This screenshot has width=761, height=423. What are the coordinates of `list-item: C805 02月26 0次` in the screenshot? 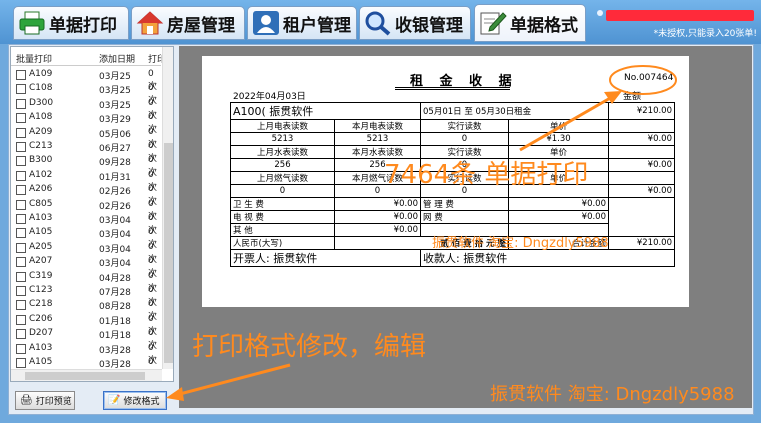 It's located at (86, 210).